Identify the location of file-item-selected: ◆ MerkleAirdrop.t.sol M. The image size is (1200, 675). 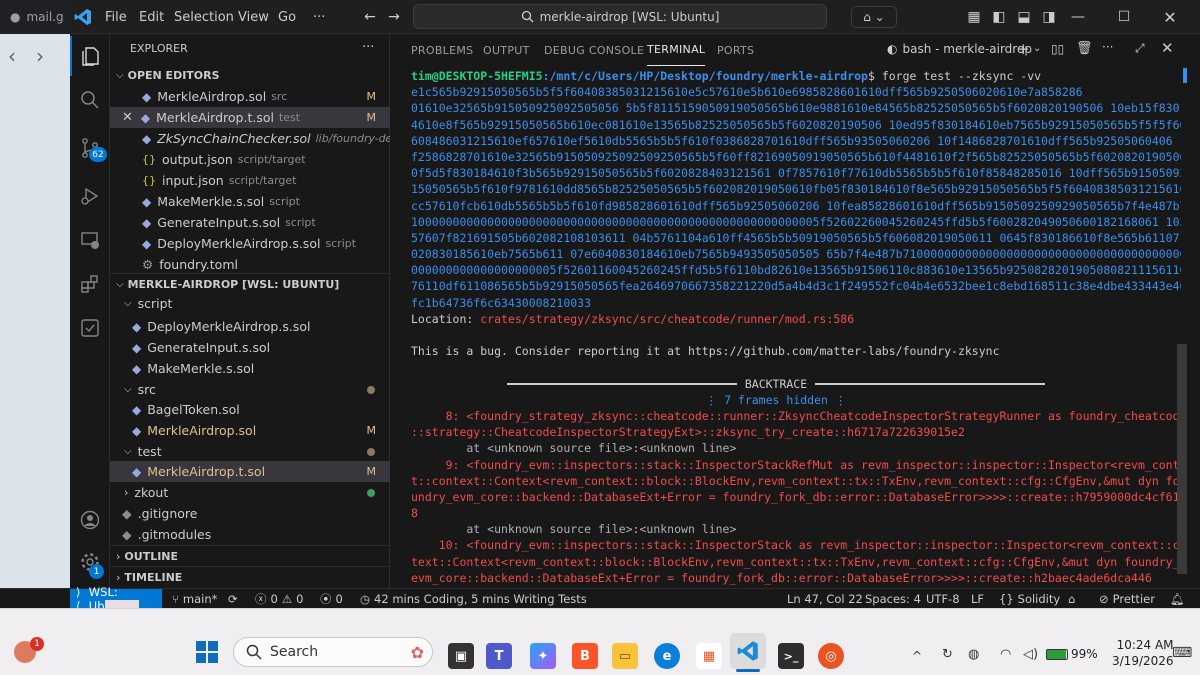
(250, 471).